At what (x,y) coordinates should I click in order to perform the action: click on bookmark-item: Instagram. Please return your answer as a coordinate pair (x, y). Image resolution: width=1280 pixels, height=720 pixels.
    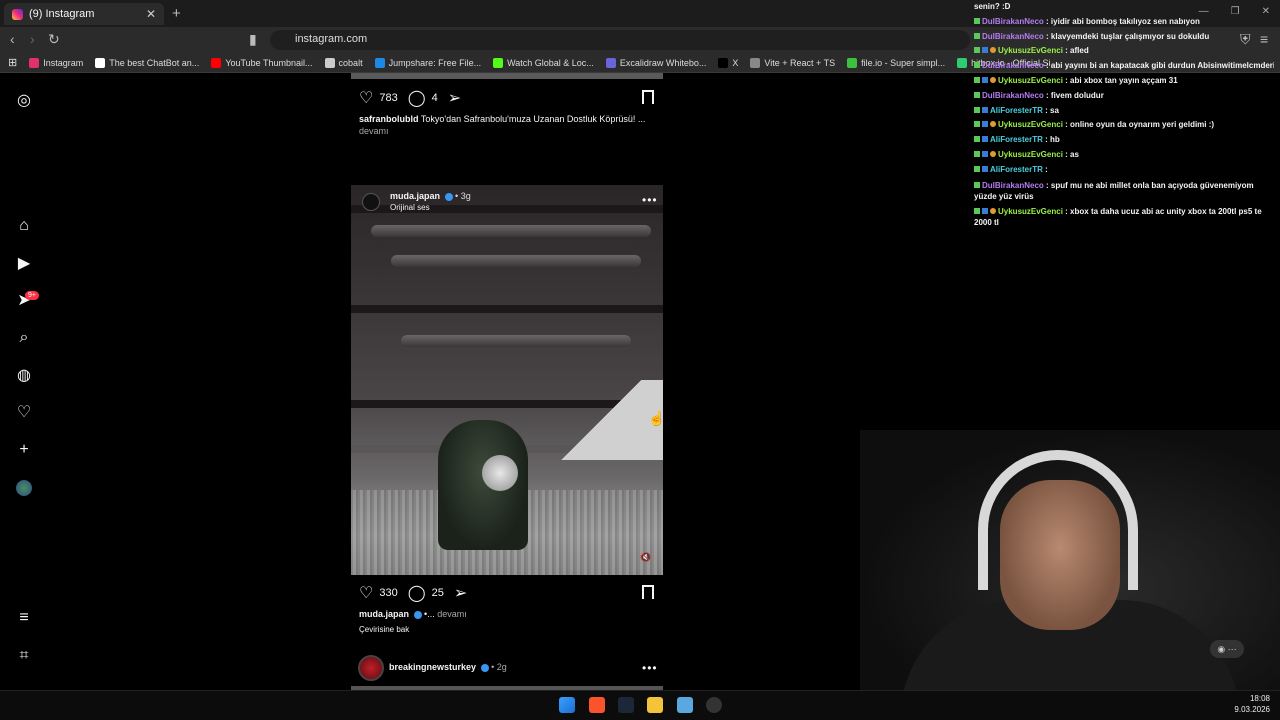
    Looking at the image, I should click on (56, 62).